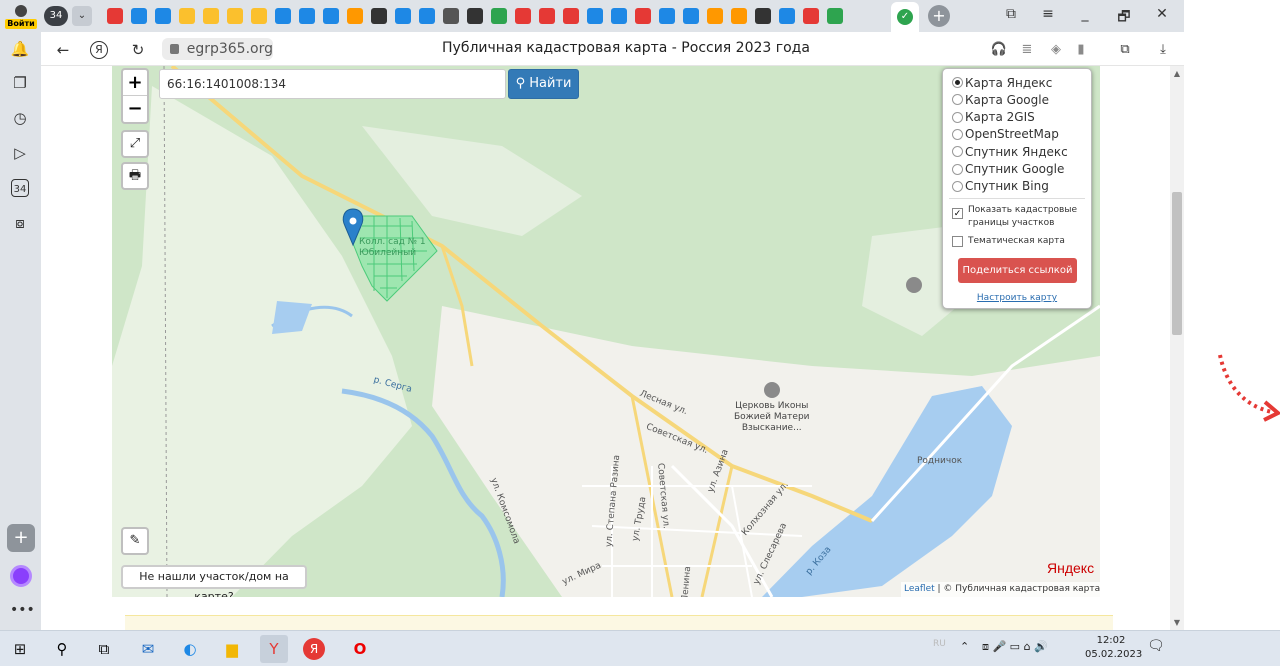  What do you see at coordinates (20, 153) in the screenshot?
I see `video-icon: ▷` at bounding box center [20, 153].